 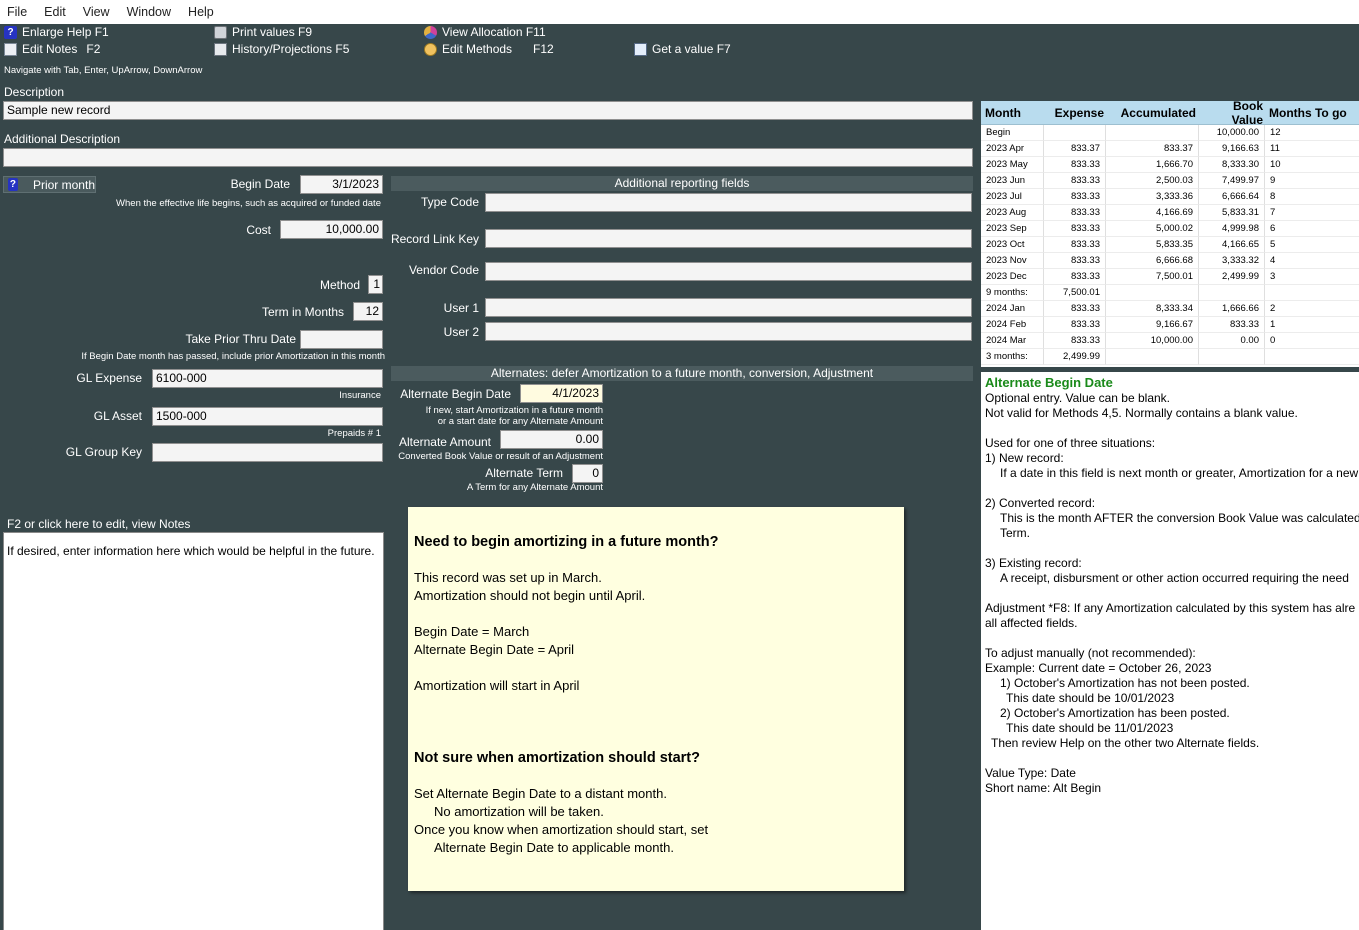 What do you see at coordinates (56, 32) in the screenshot?
I see `enlarge-help-button: ? Enlarge Help F1` at bounding box center [56, 32].